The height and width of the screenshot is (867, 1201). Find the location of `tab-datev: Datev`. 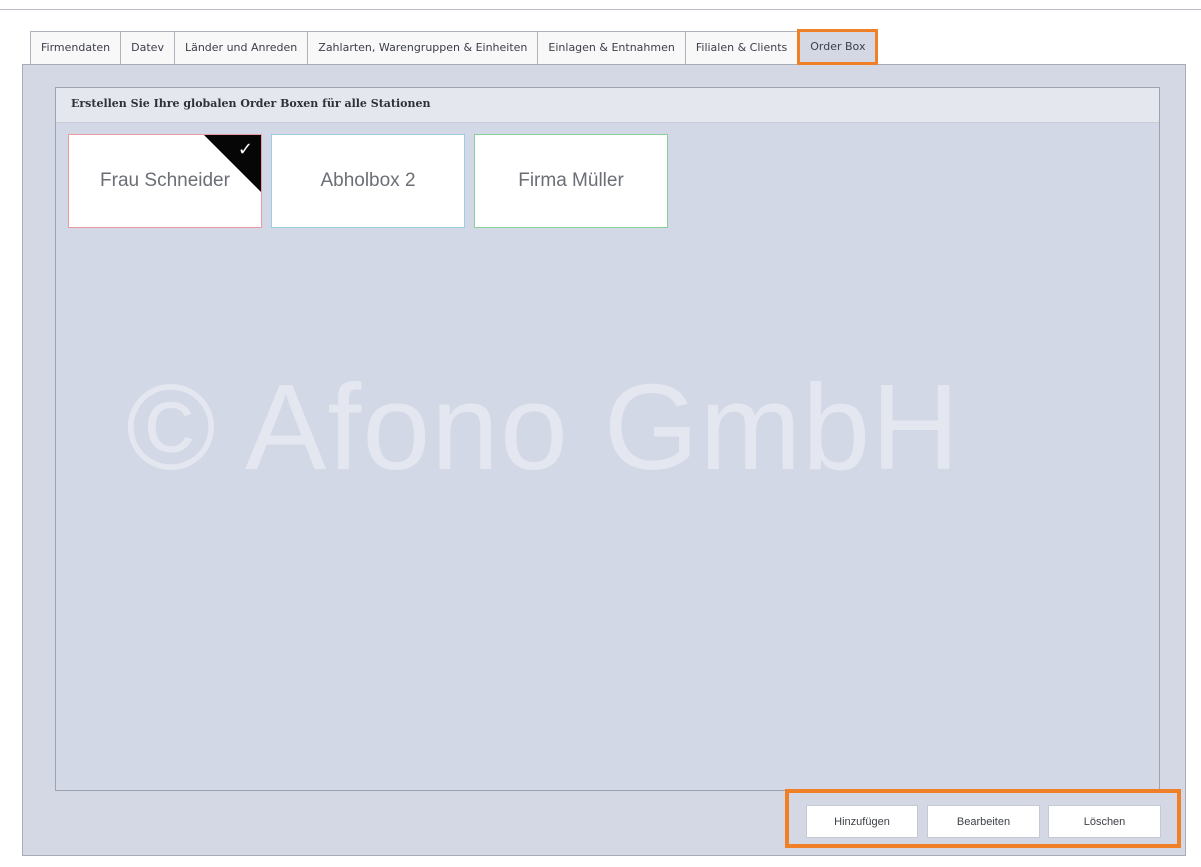

tab-datev: Datev is located at coordinates (147, 47).